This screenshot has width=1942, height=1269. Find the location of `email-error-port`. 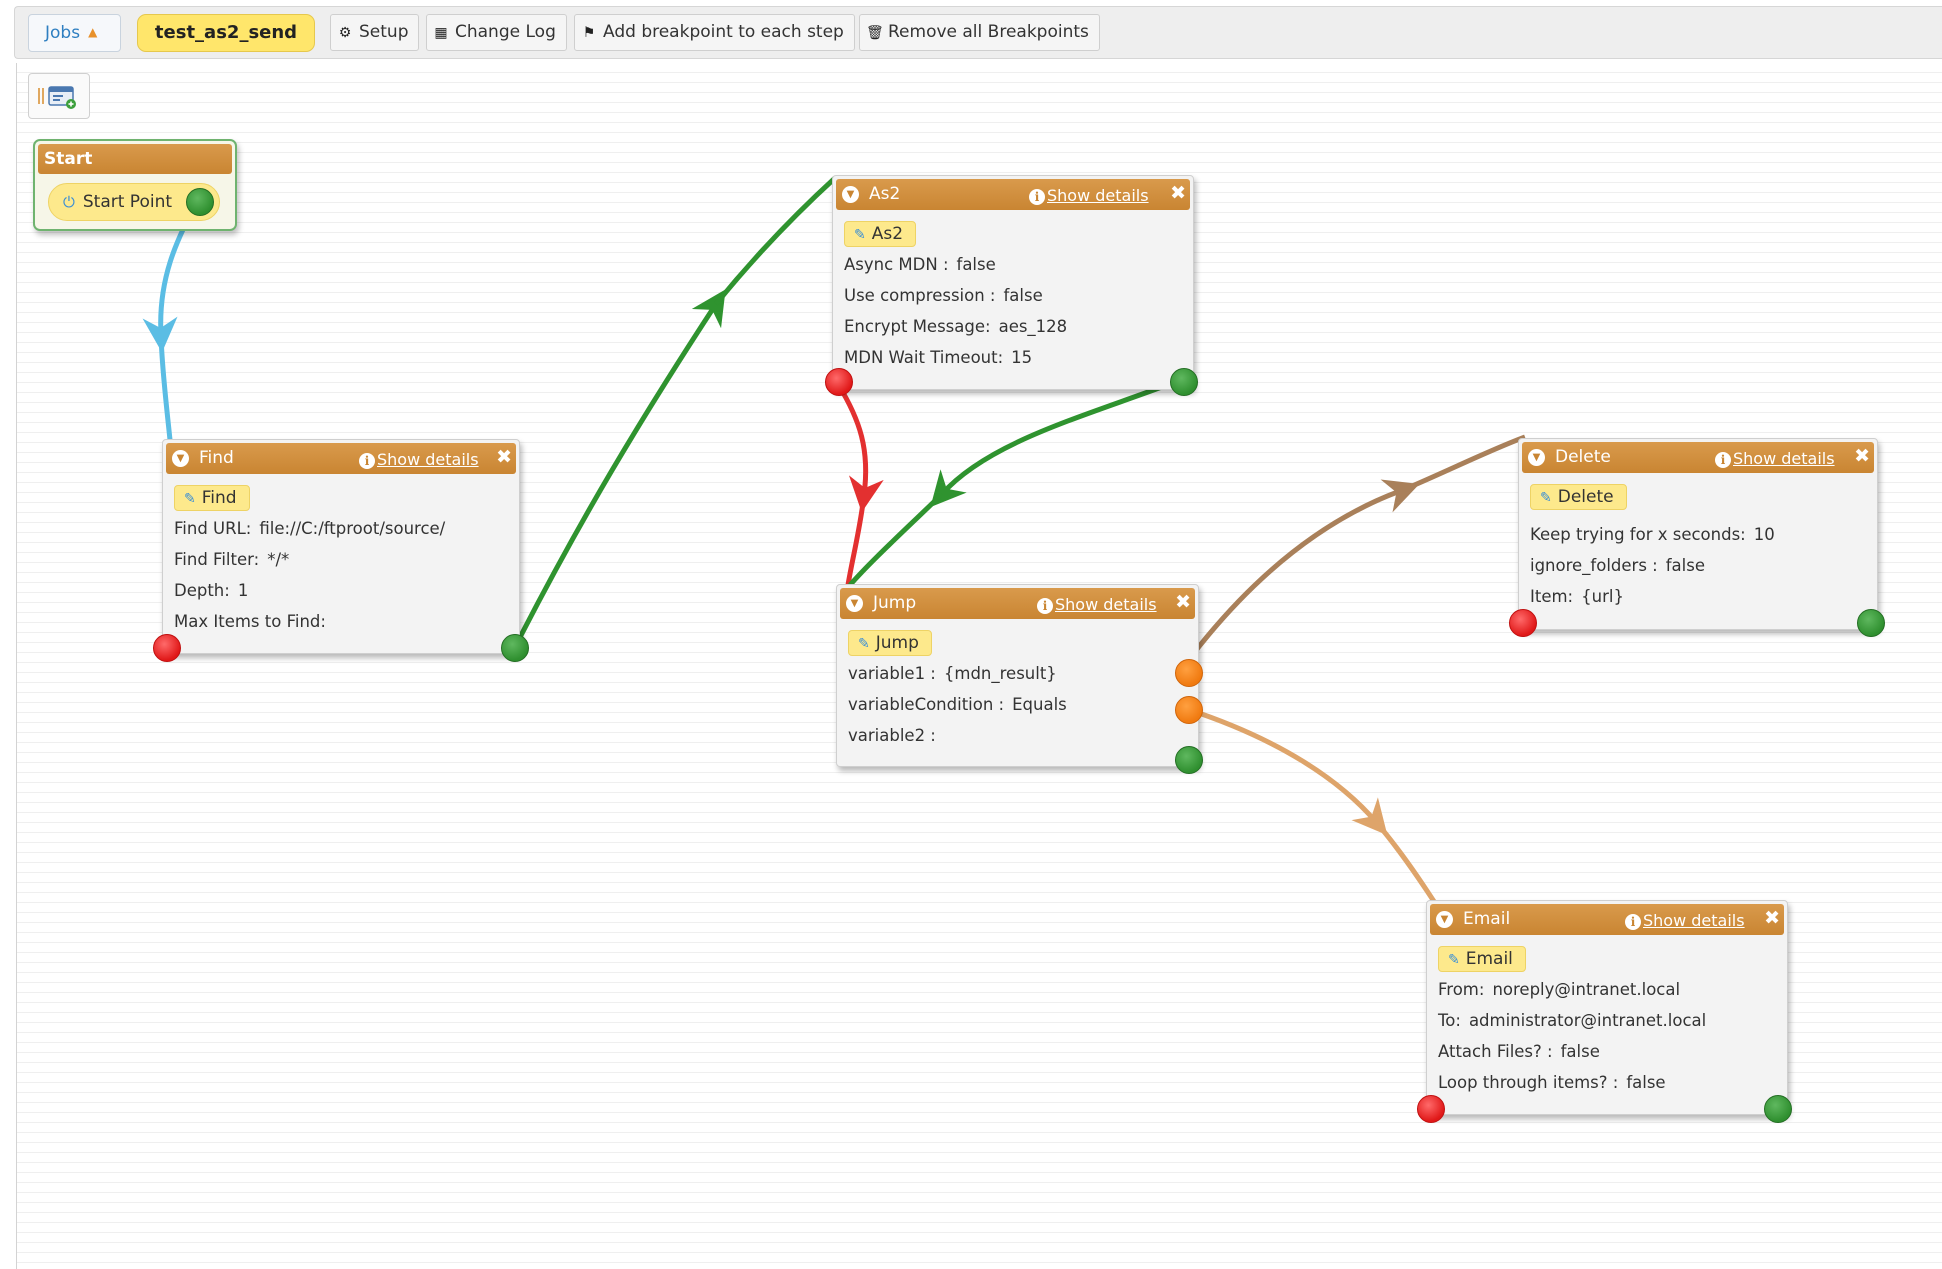

email-error-port is located at coordinates (1431, 1109).